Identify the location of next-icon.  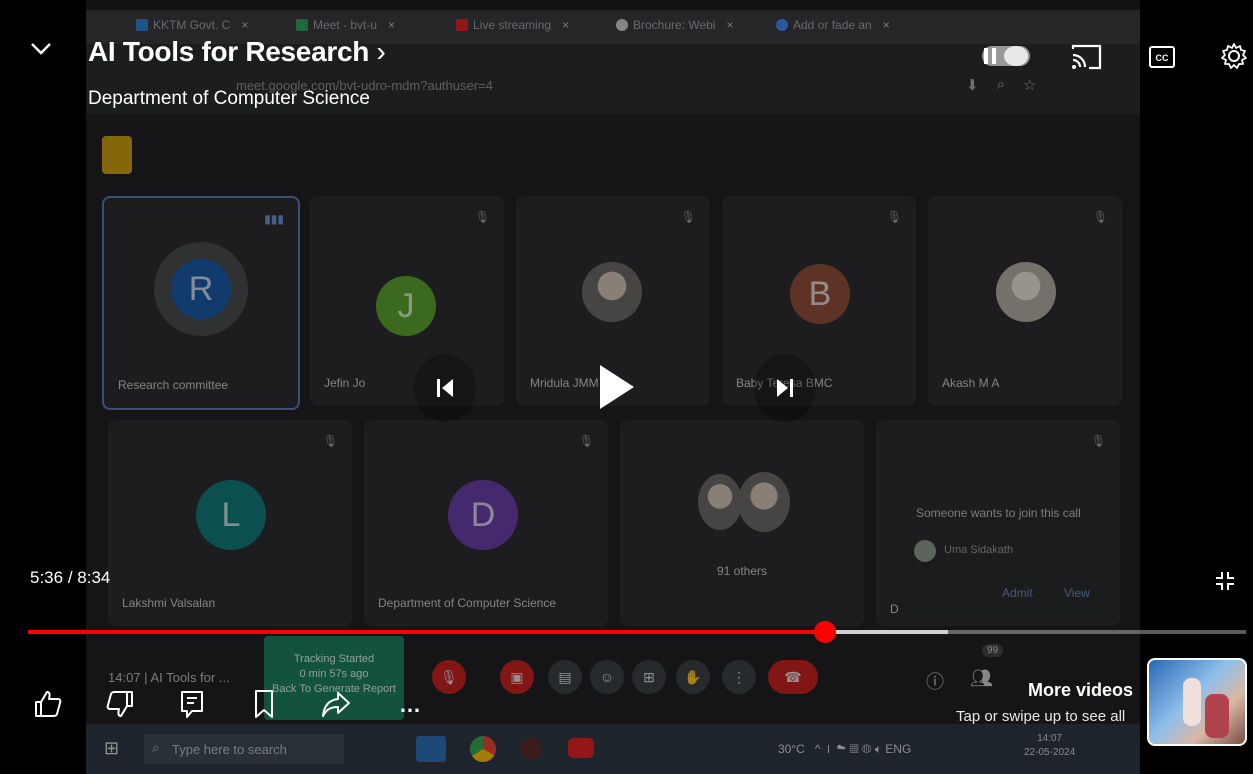
(785, 388).